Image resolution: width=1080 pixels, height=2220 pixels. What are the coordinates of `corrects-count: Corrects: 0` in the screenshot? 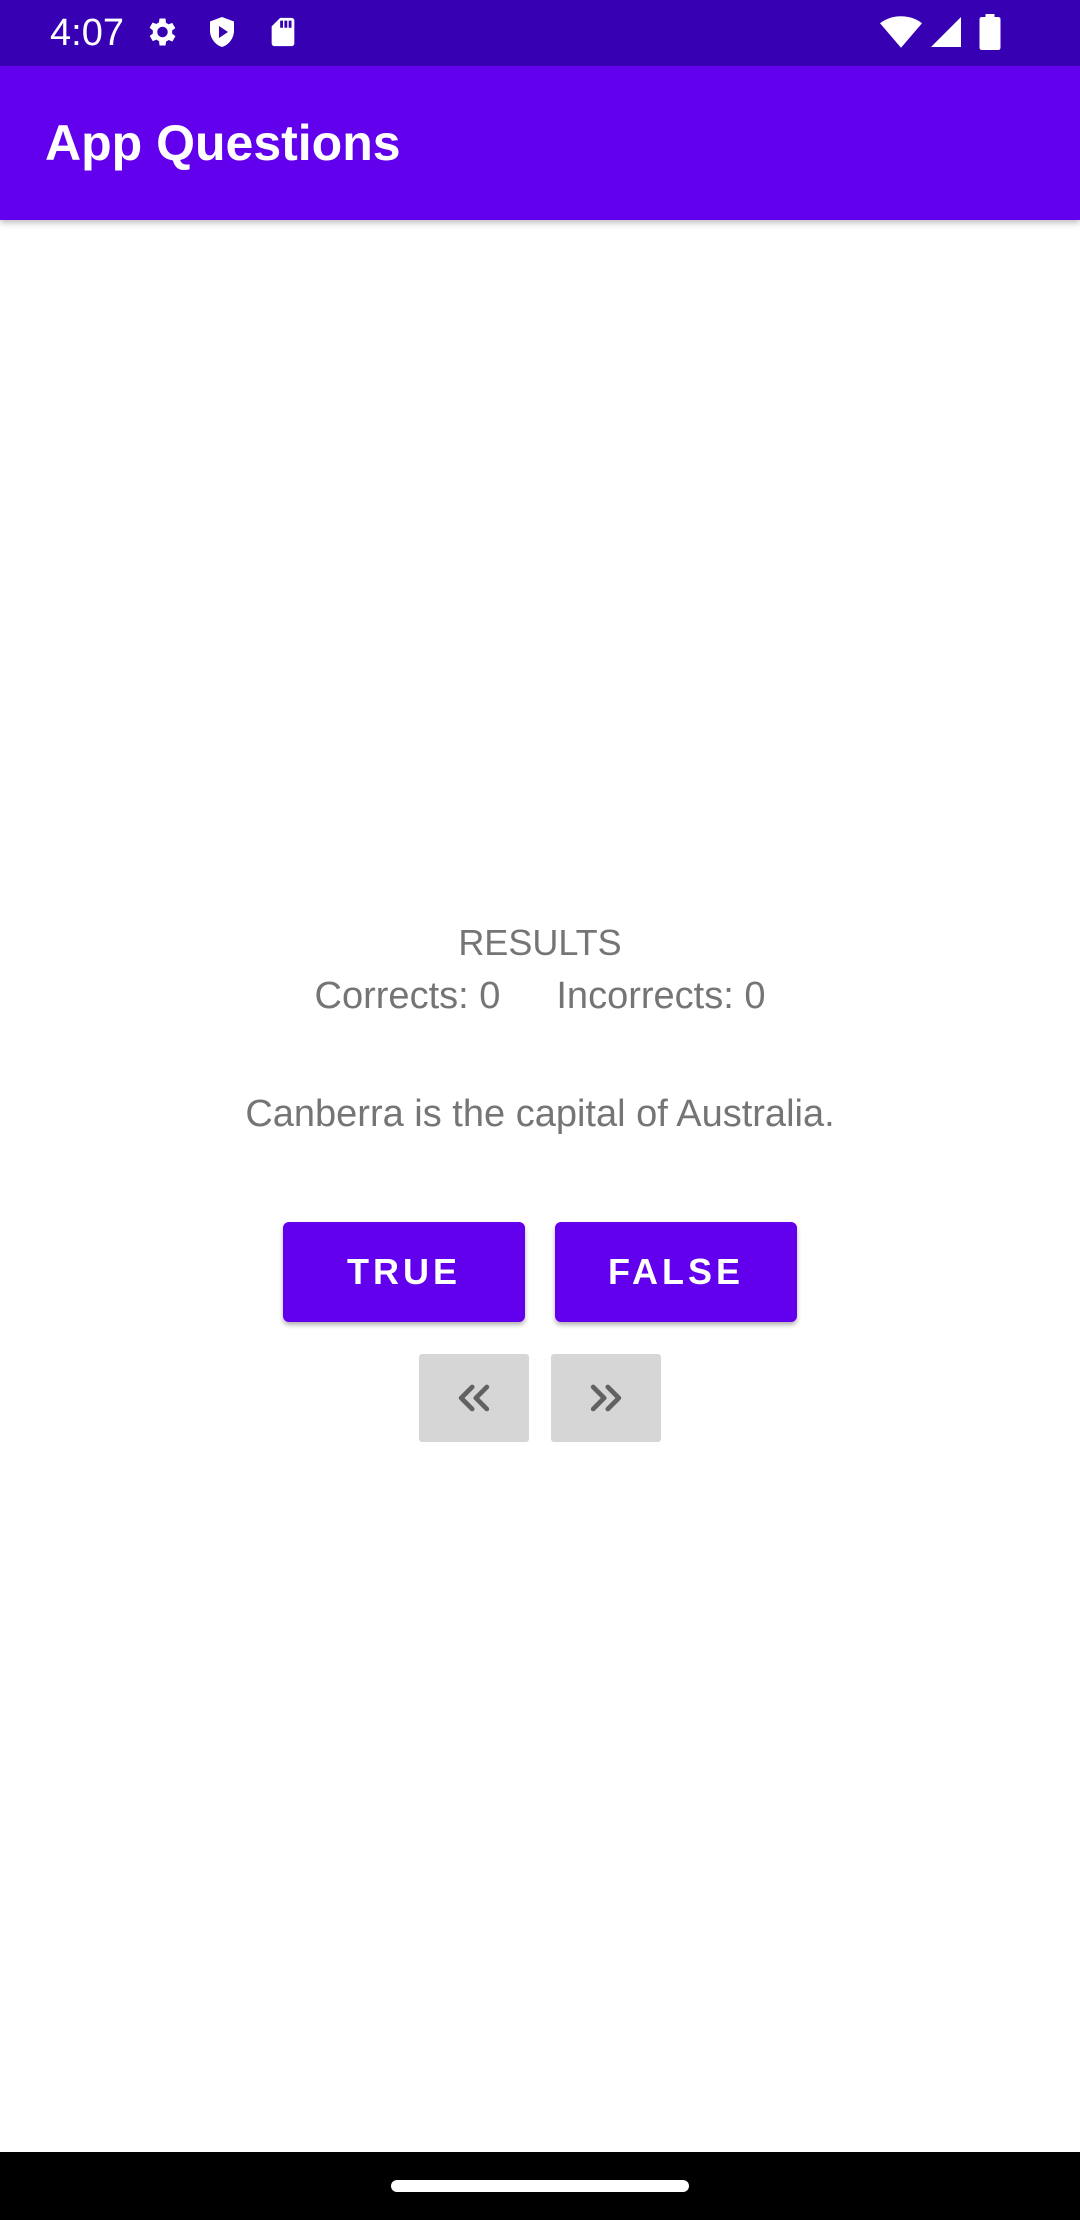 It's located at (407, 996).